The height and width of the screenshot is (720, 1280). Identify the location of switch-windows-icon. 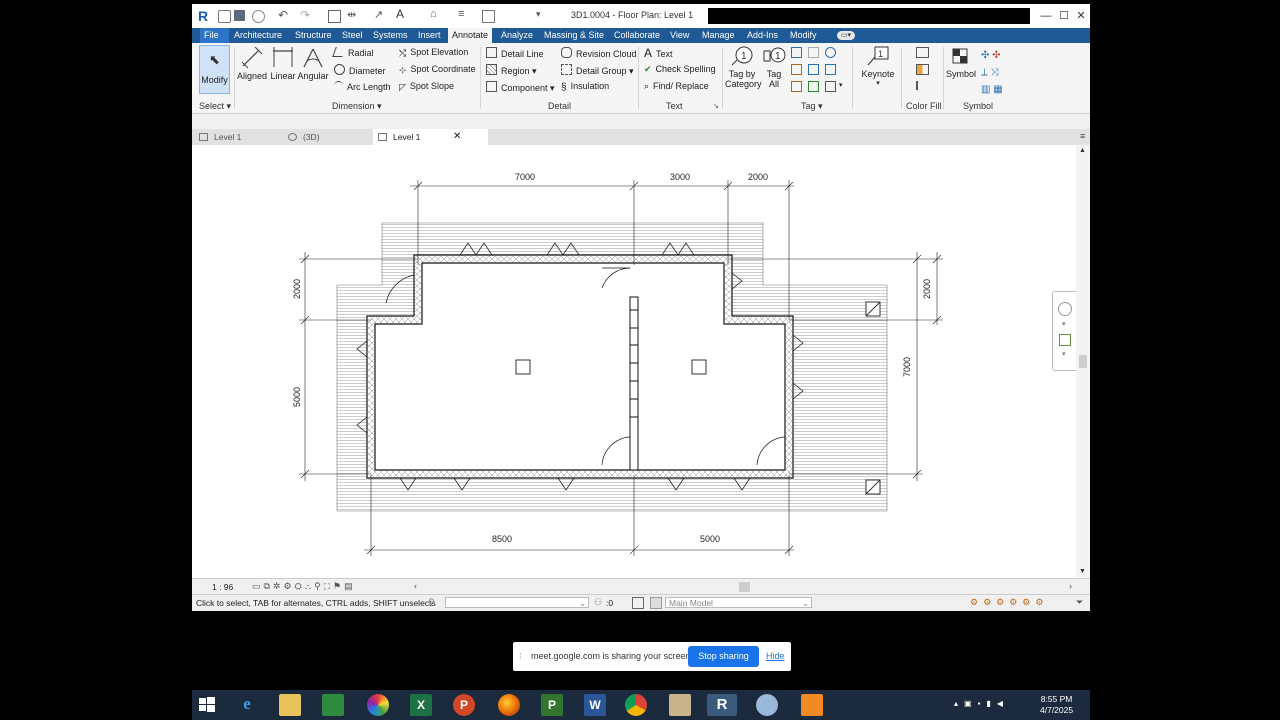
(488, 16).